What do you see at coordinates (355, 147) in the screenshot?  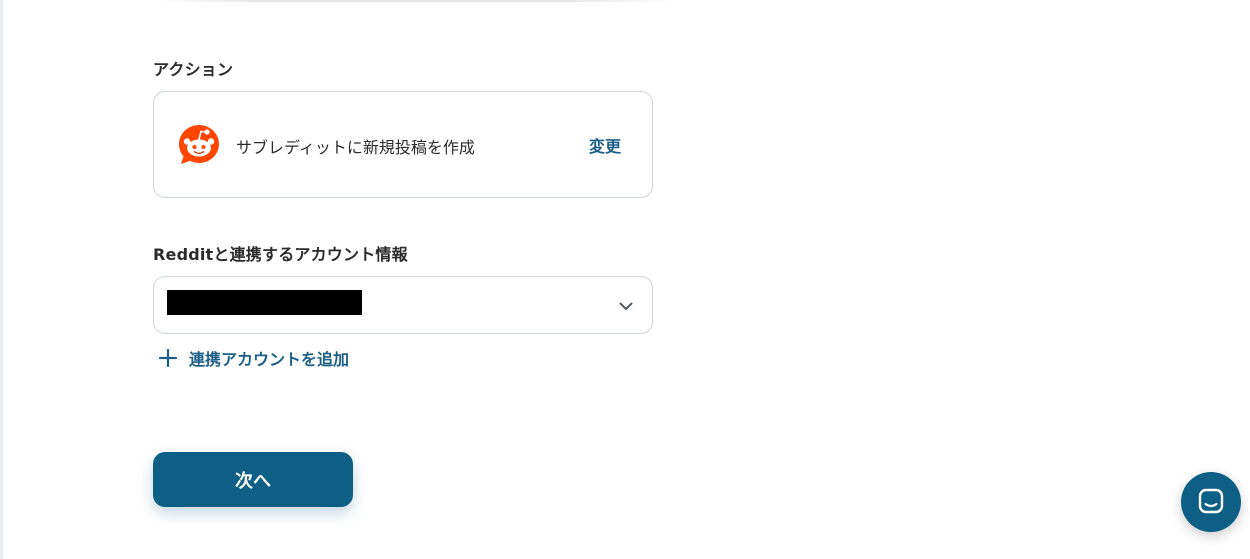 I see `action-name: サブレディットに新規投稿を作成` at bounding box center [355, 147].